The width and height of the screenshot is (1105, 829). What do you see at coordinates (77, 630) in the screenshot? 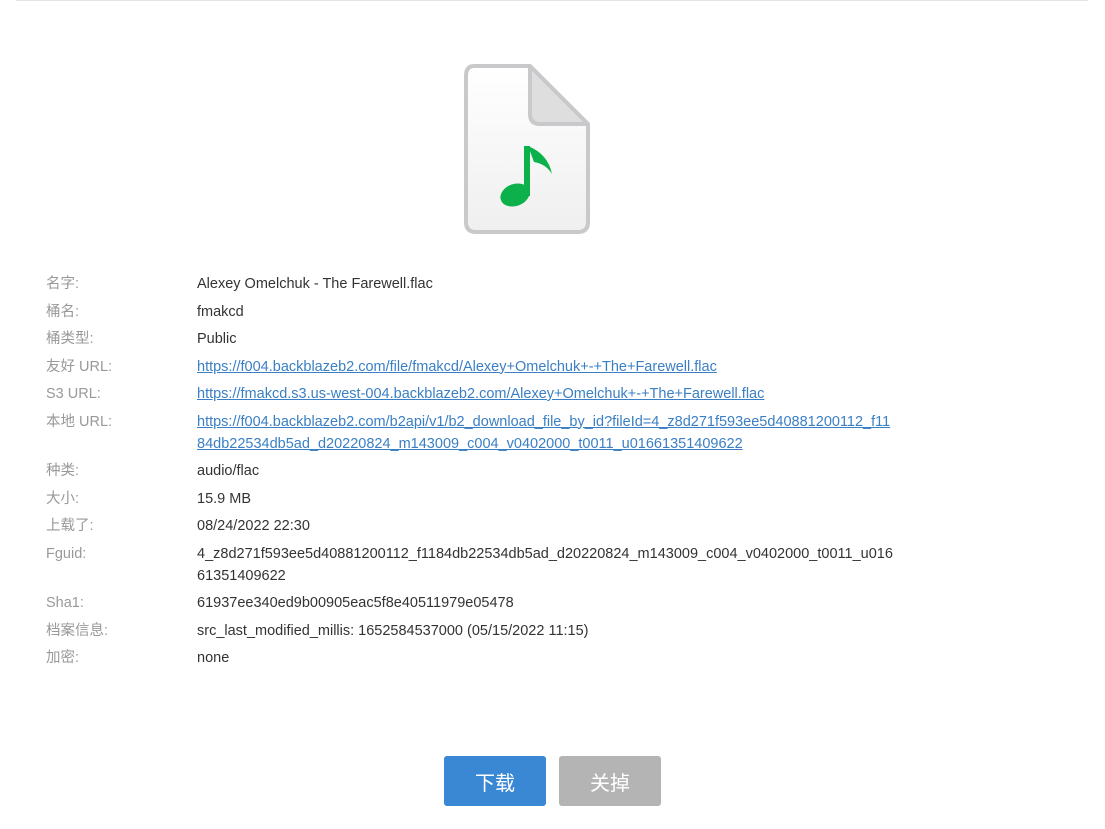
I see `detail-label: 档案信息:` at bounding box center [77, 630].